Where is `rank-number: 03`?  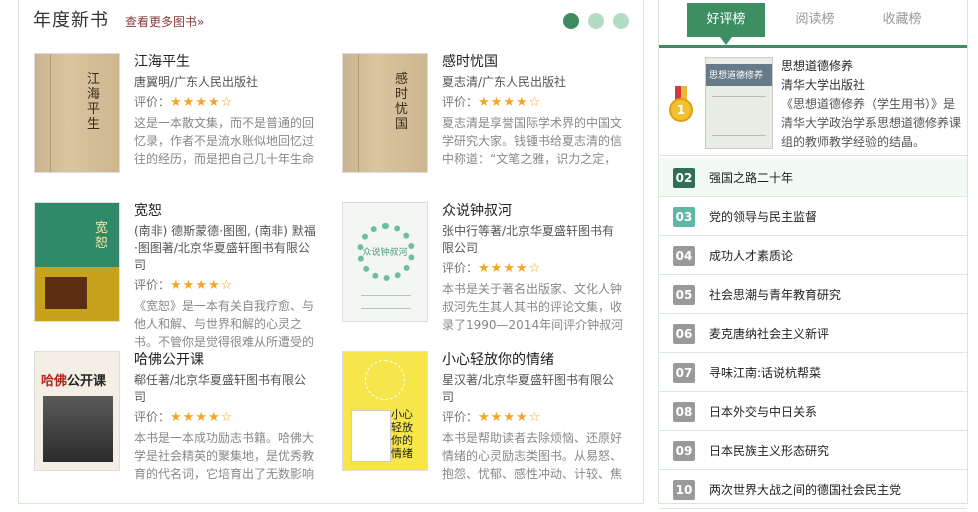
rank-number: 03 is located at coordinates (684, 217).